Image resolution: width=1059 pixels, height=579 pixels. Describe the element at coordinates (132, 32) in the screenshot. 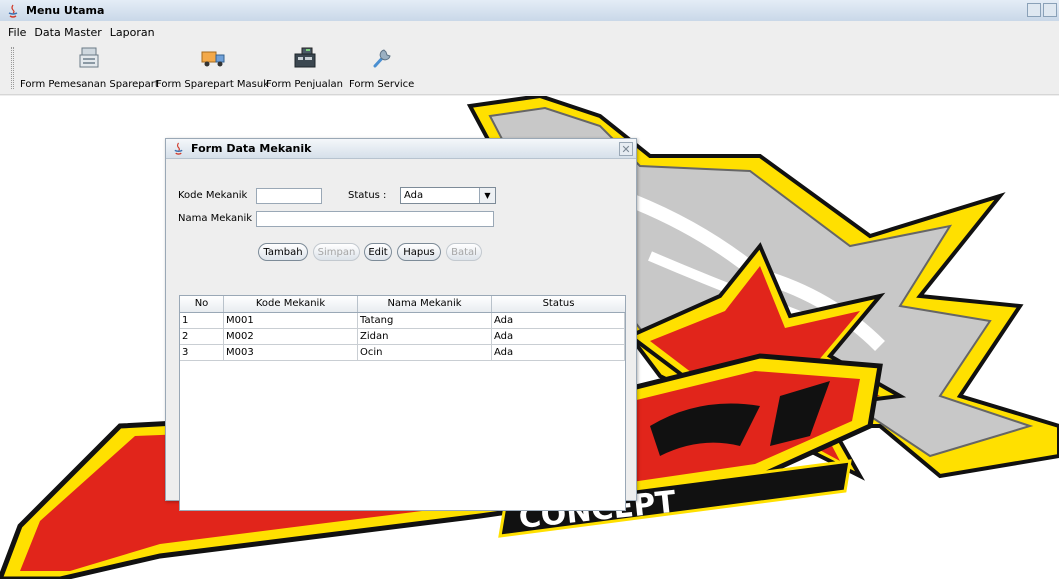

I see `menu-laporan: Laporan` at that location.